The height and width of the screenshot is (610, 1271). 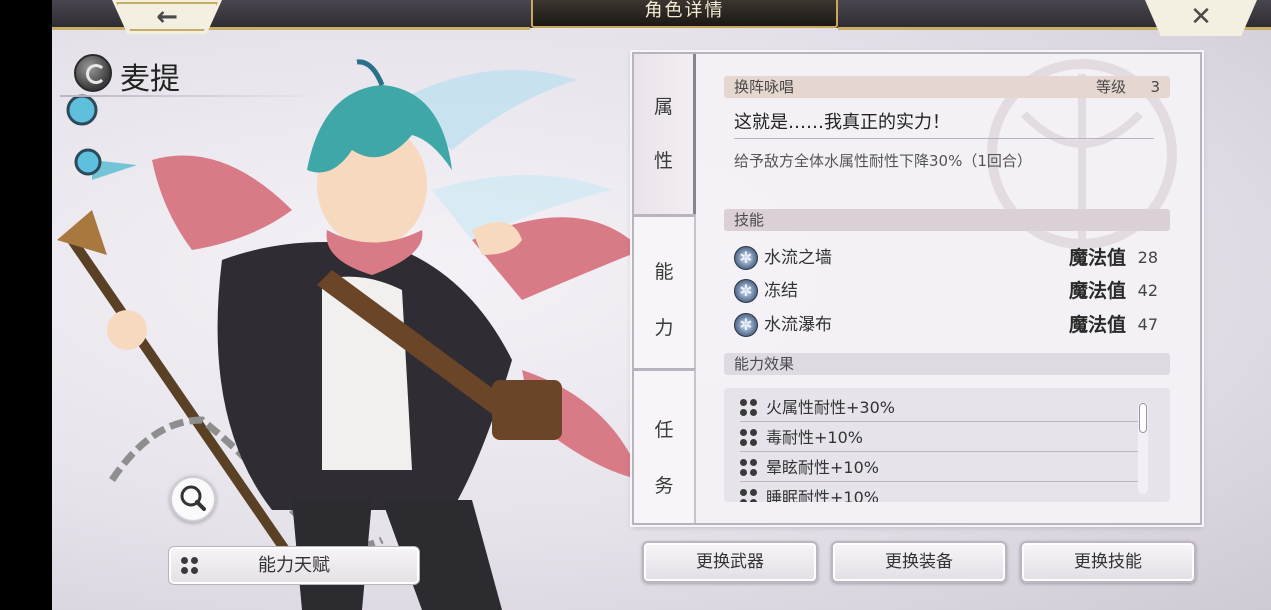 I want to click on skill-name: 冻结, so click(x=781, y=291).